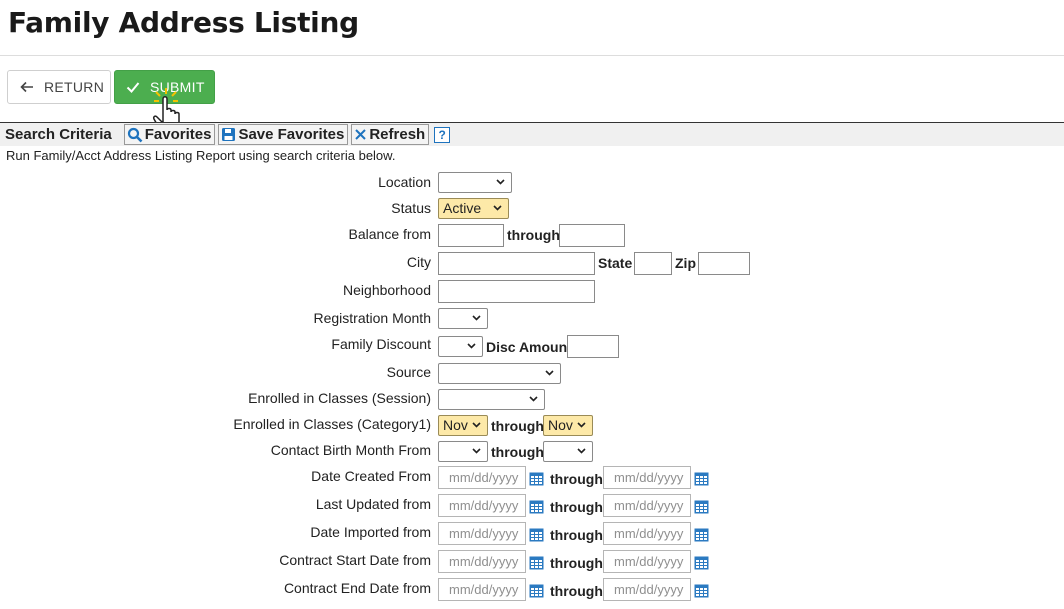 Image resolution: width=1064 pixels, height=609 pixels. Describe the element at coordinates (647, 561) in the screenshot. I see `contract-start-to-input: mm/dd/yyyy` at that location.